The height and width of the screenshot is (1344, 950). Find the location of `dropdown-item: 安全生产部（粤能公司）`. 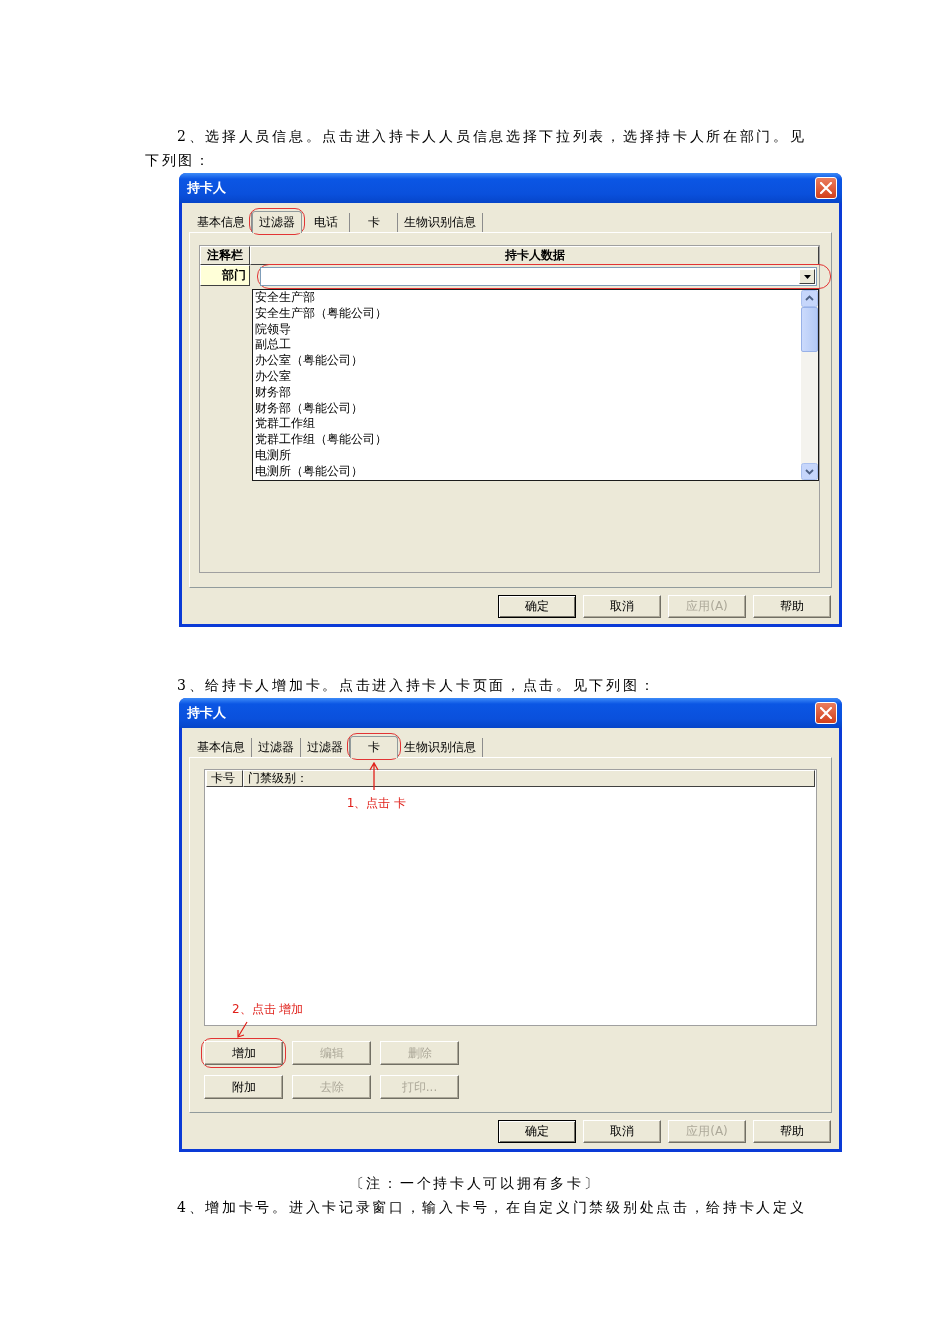

dropdown-item: 安全生产部（粤能公司） is located at coordinates (528, 313).